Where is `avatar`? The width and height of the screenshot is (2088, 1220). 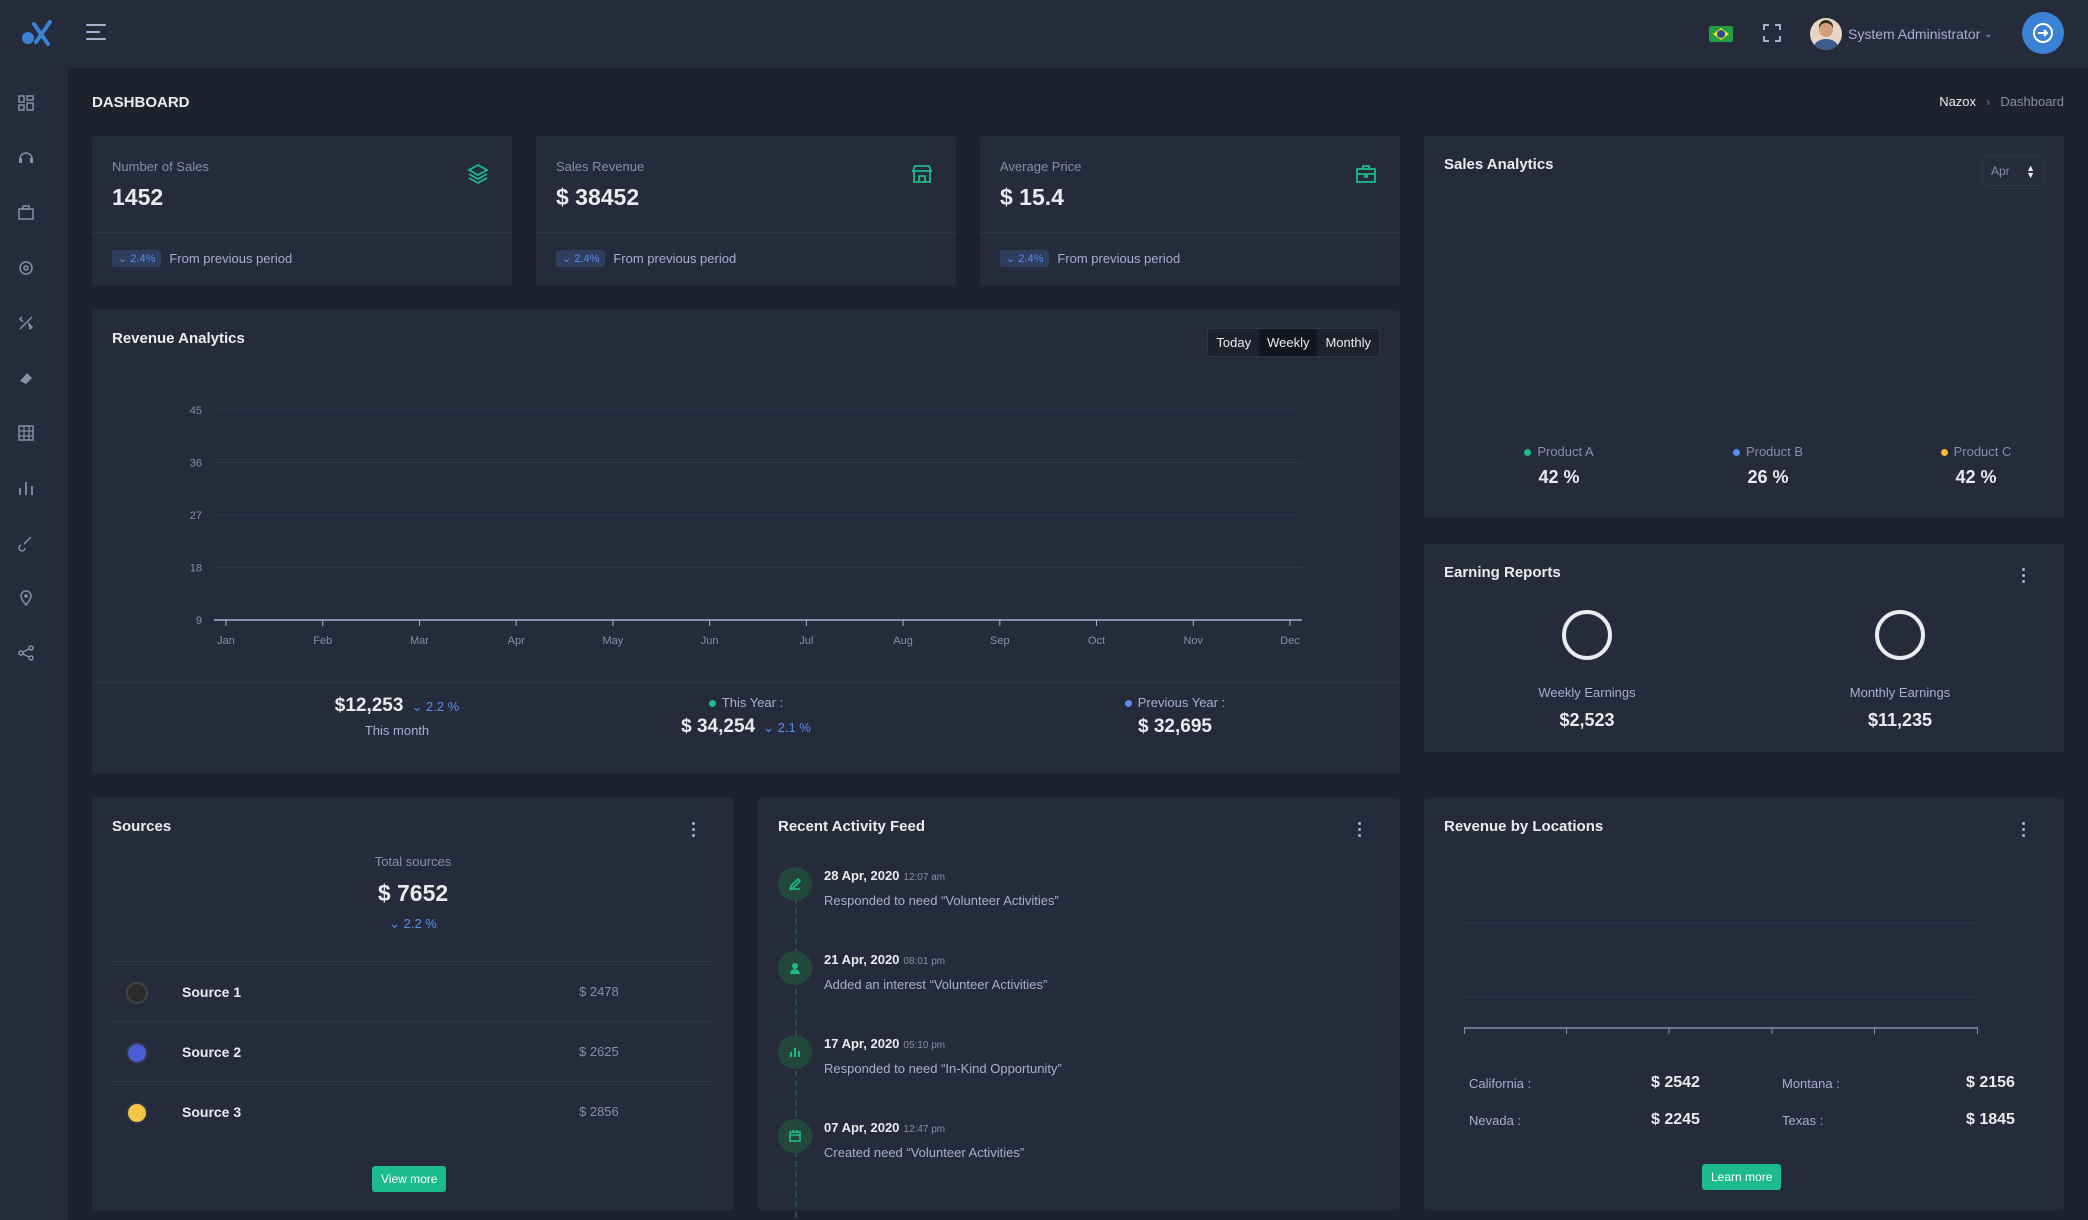 avatar is located at coordinates (1826, 34).